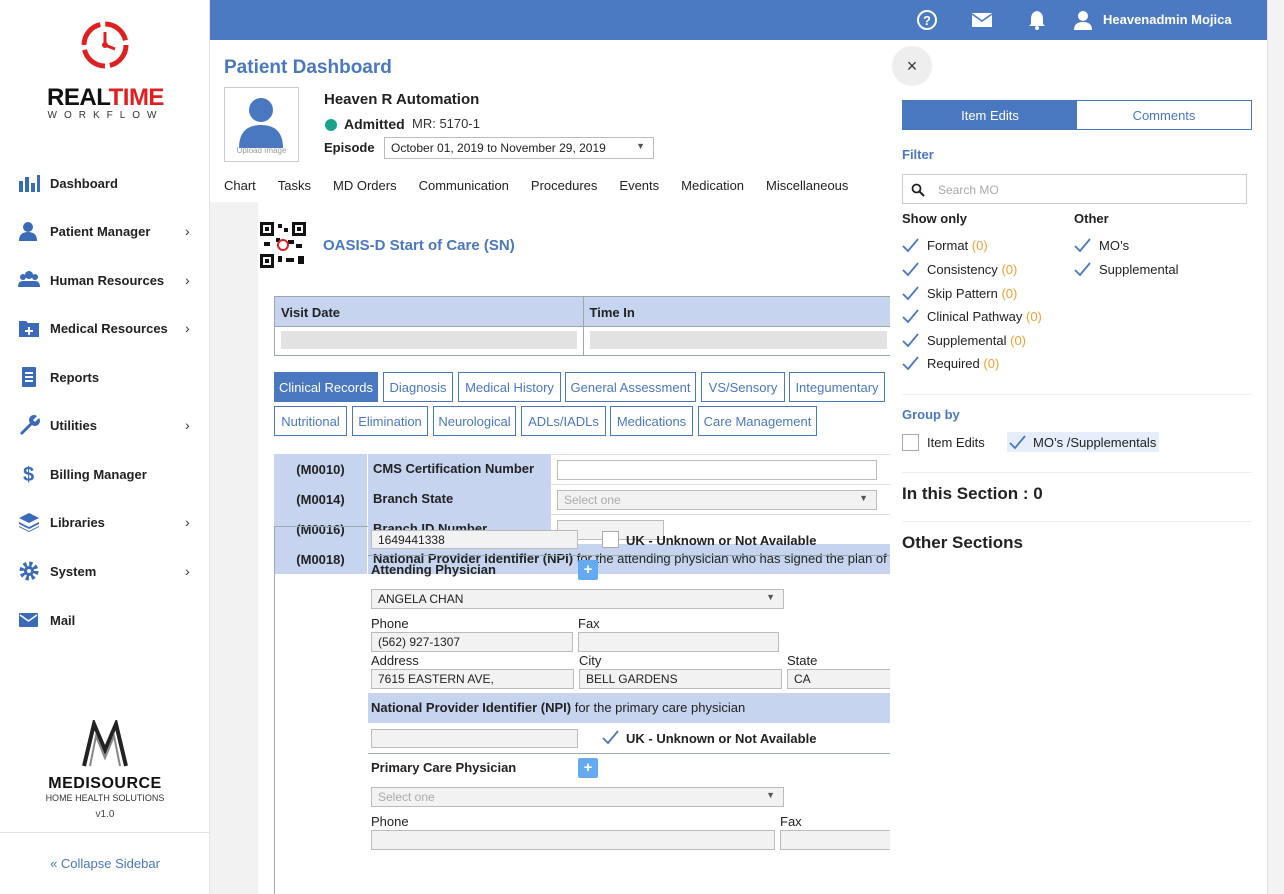  Describe the element at coordinates (563, 421) in the screenshot. I see `section-adls-iadls: ADLs/IADLs` at that location.